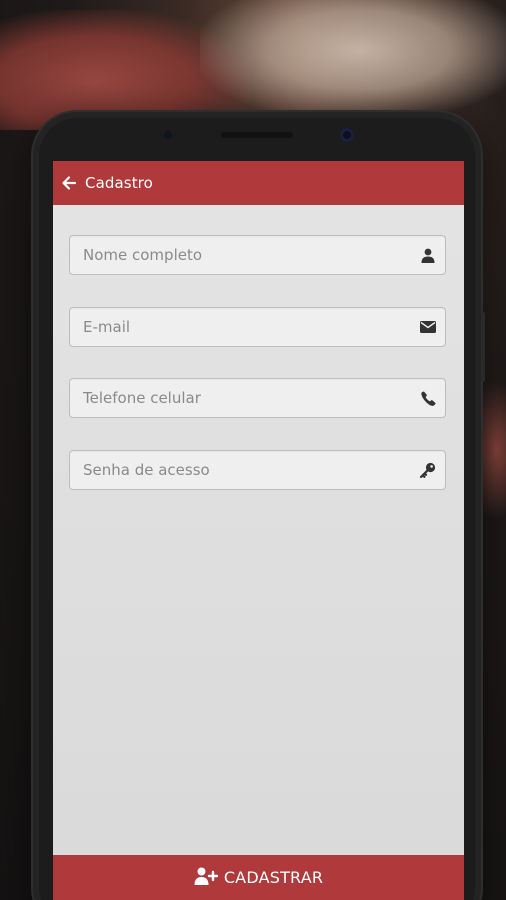 The height and width of the screenshot is (900, 506). What do you see at coordinates (428, 327) in the screenshot?
I see `envelope-icon` at bounding box center [428, 327].